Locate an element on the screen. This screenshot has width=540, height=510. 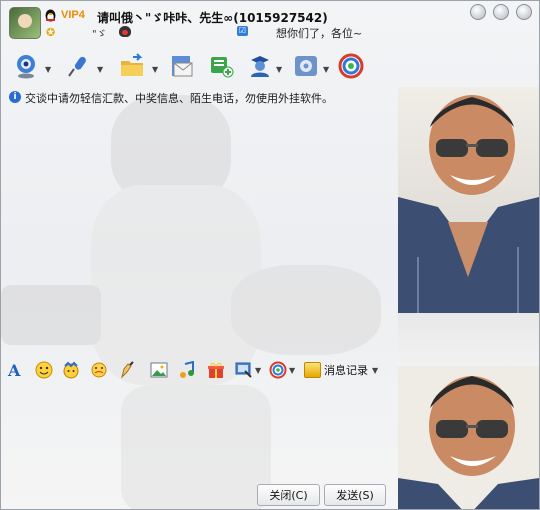
shake-face-icon is located at coordinates (99, 370).